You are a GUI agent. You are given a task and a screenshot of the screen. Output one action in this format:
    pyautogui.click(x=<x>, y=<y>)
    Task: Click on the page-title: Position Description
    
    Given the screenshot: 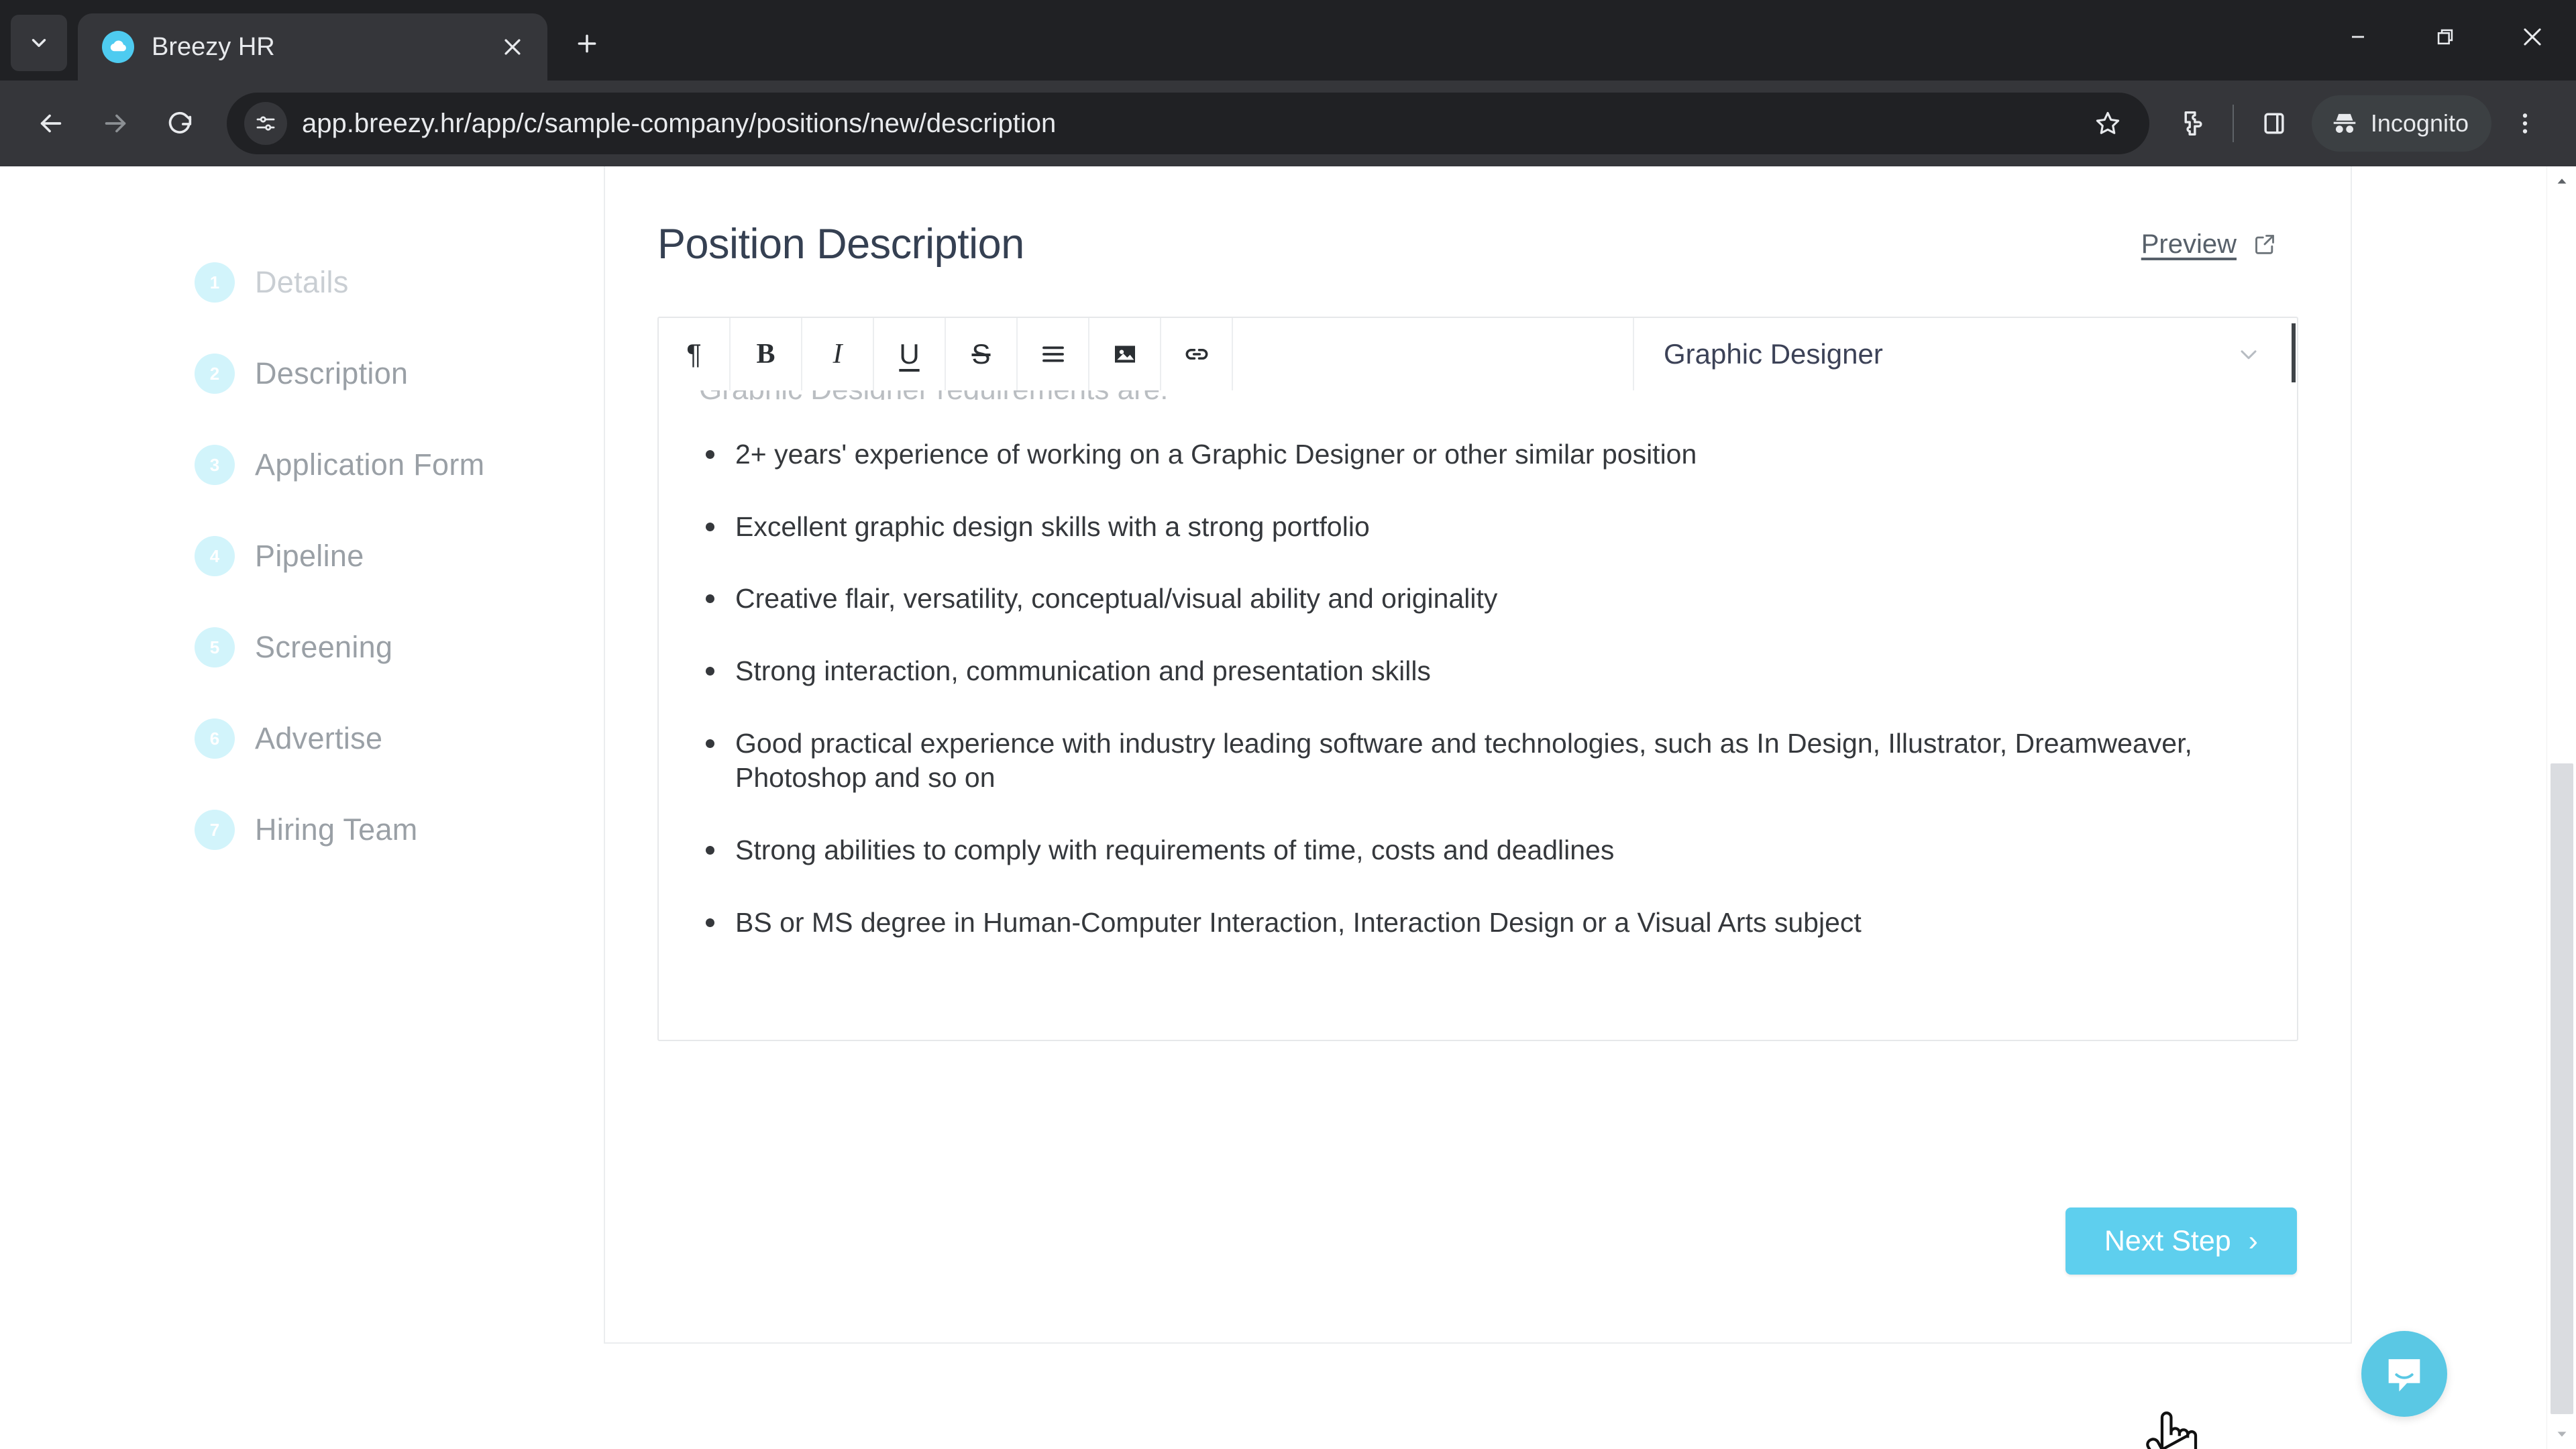 What is the action you would take?
    pyautogui.click(x=840, y=244)
    